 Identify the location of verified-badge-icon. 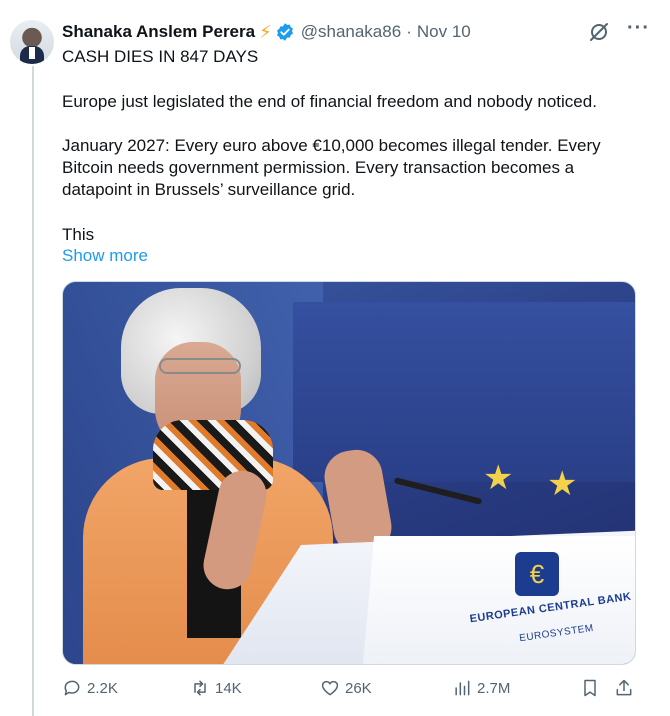
(285, 32).